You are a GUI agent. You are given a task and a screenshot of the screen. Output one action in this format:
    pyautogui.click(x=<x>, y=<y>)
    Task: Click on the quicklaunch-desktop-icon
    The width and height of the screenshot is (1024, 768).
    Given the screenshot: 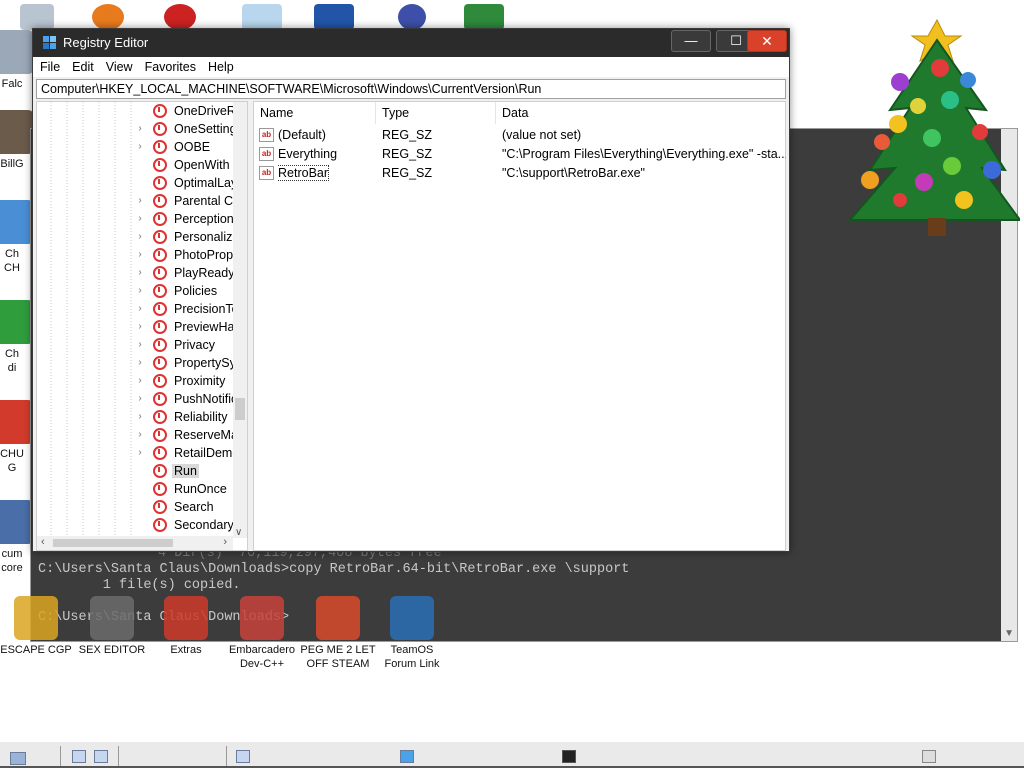 What is the action you would take?
    pyautogui.click(x=79, y=756)
    